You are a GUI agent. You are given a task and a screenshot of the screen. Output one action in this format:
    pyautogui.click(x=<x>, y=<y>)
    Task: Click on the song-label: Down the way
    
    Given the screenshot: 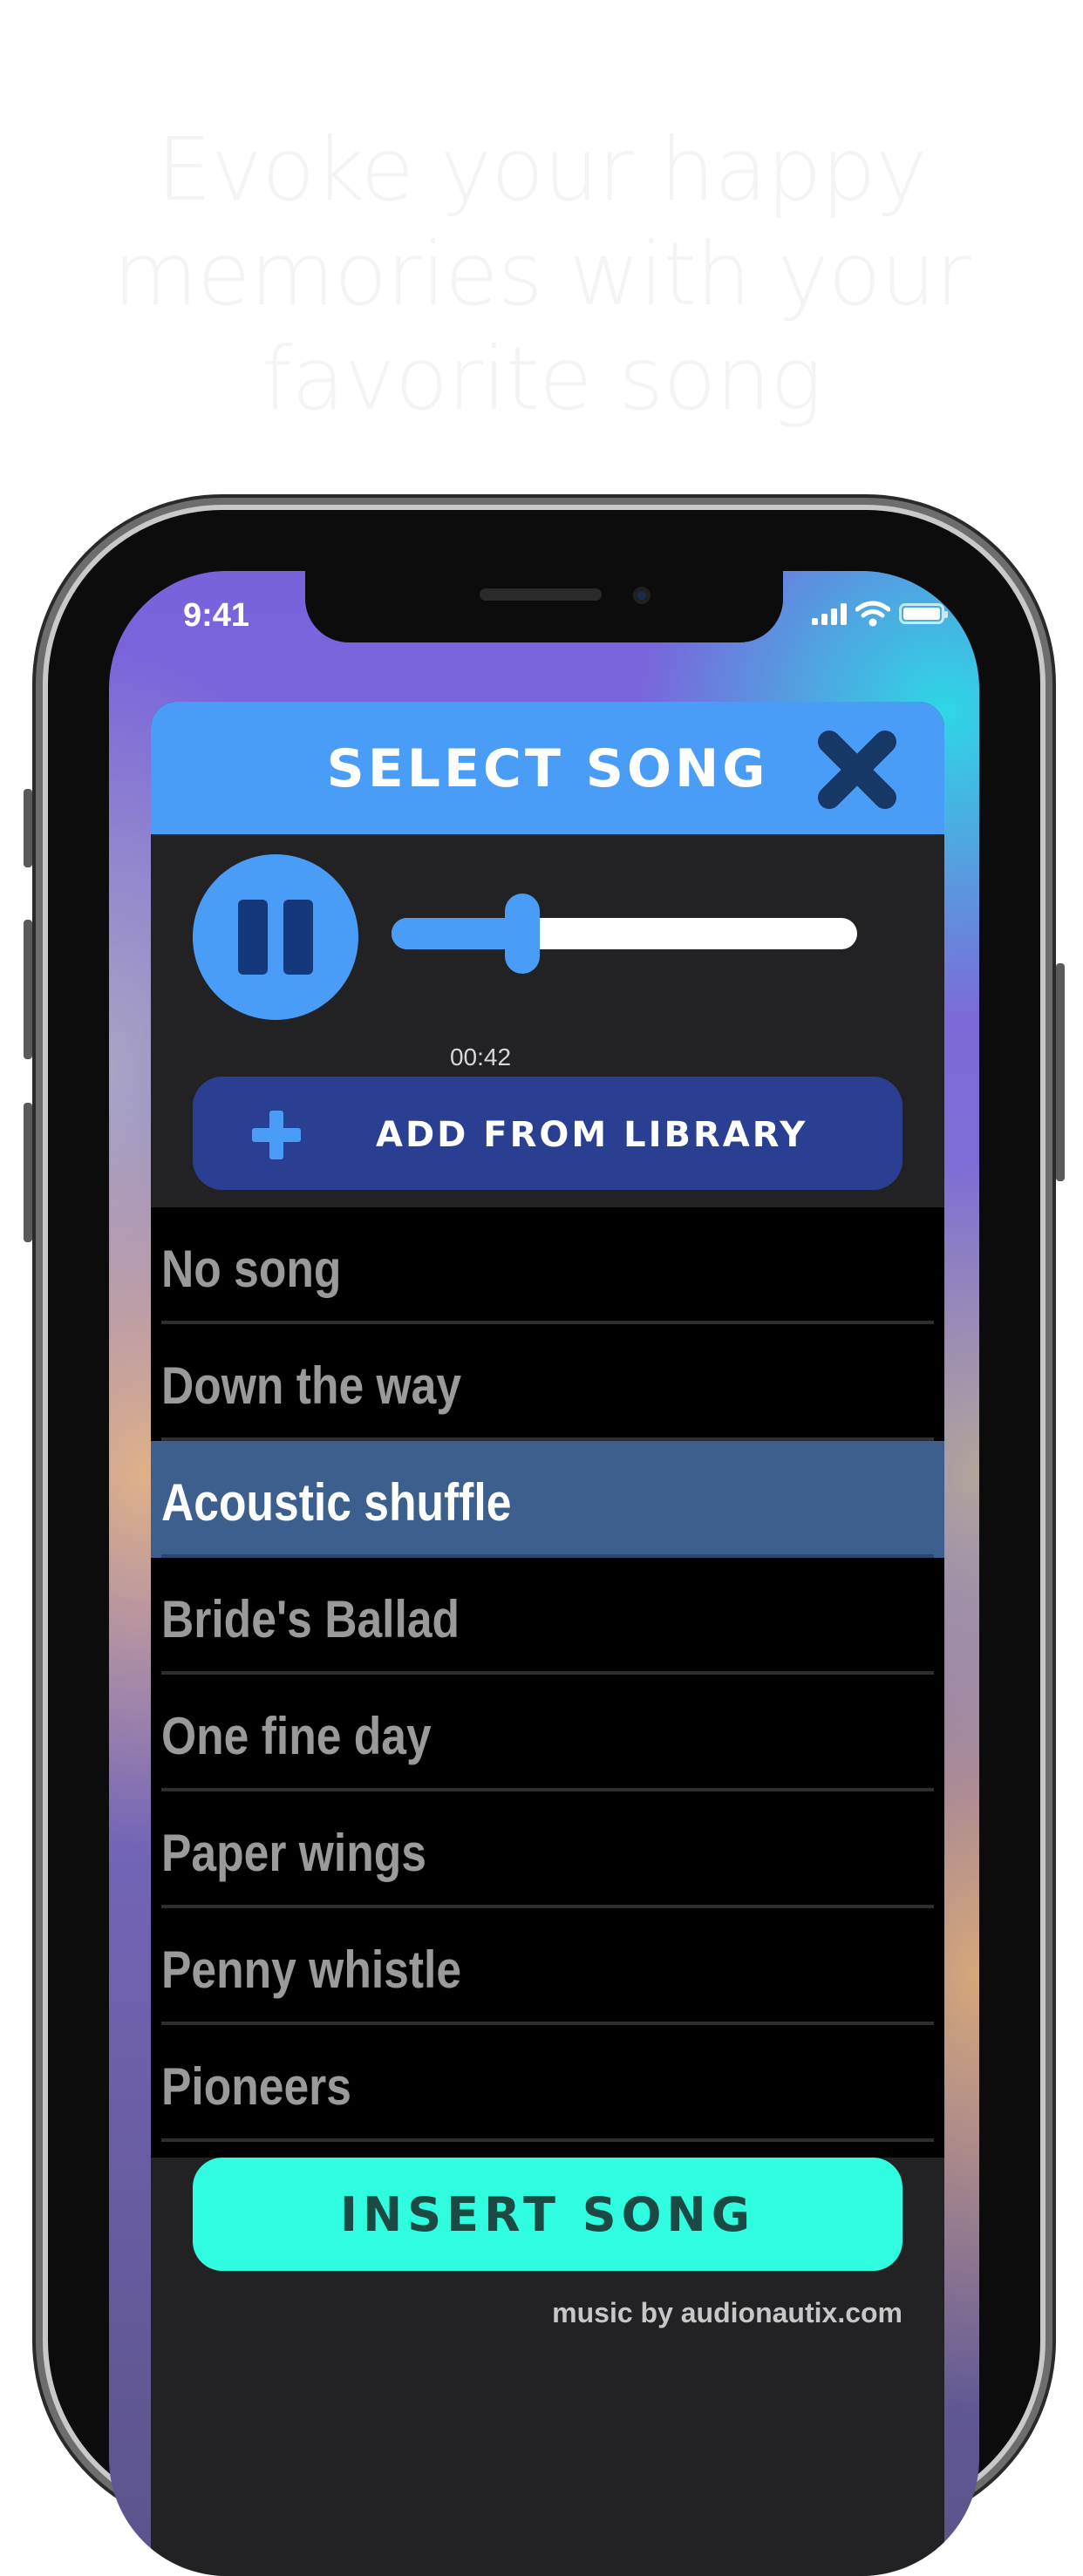 What is the action you would take?
    pyautogui.click(x=311, y=1385)
    